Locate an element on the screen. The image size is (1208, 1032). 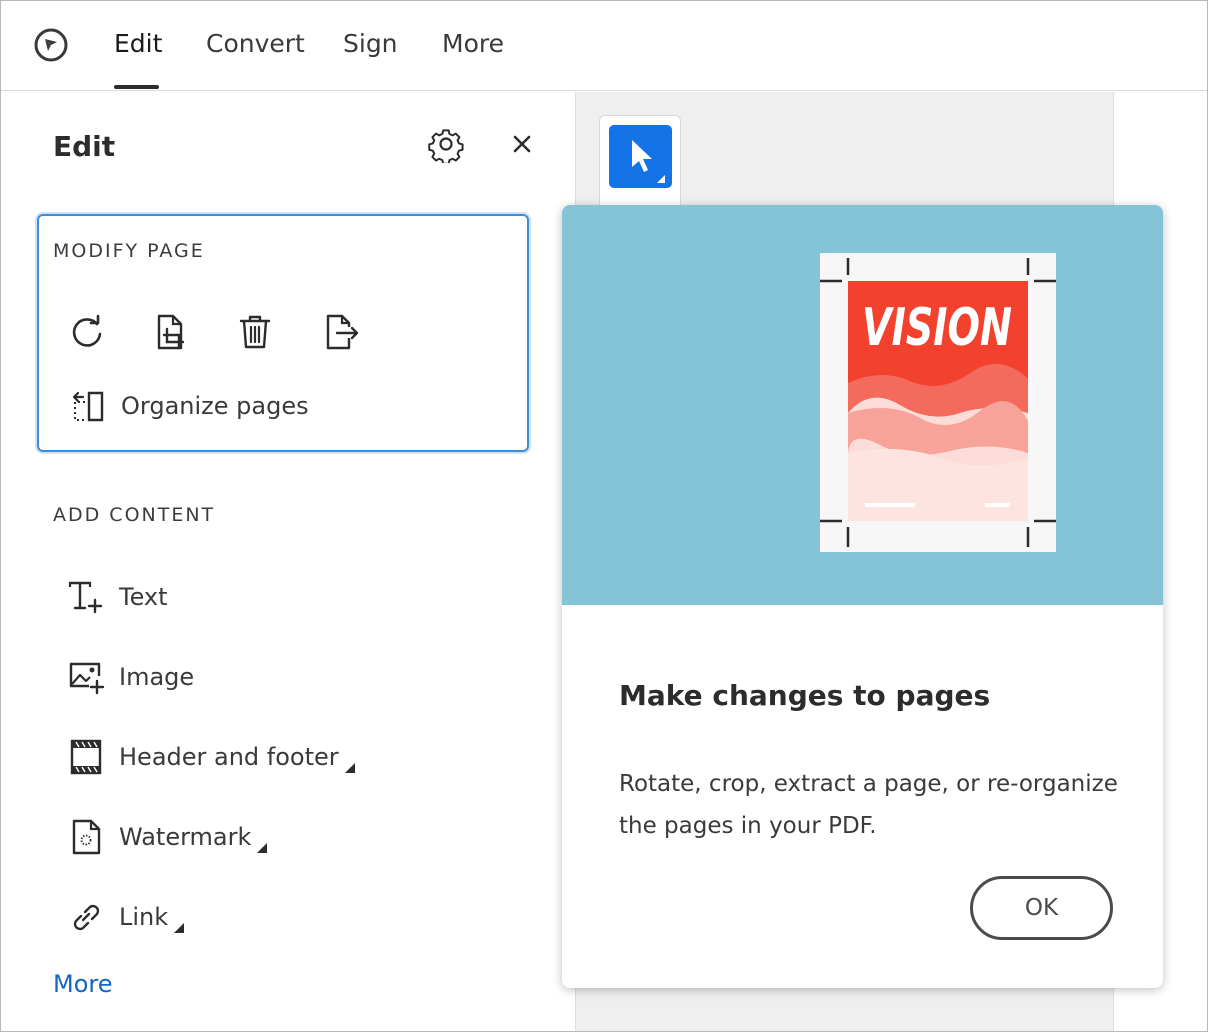
add-image-label: Image is located at coordinates (157, 677).